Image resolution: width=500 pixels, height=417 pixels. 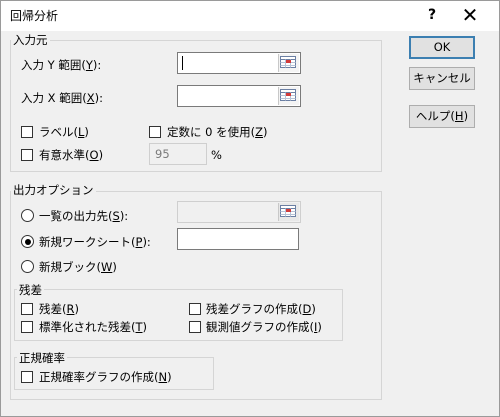 I want to click on residuals-checkbox, so click(x=27, y=309).